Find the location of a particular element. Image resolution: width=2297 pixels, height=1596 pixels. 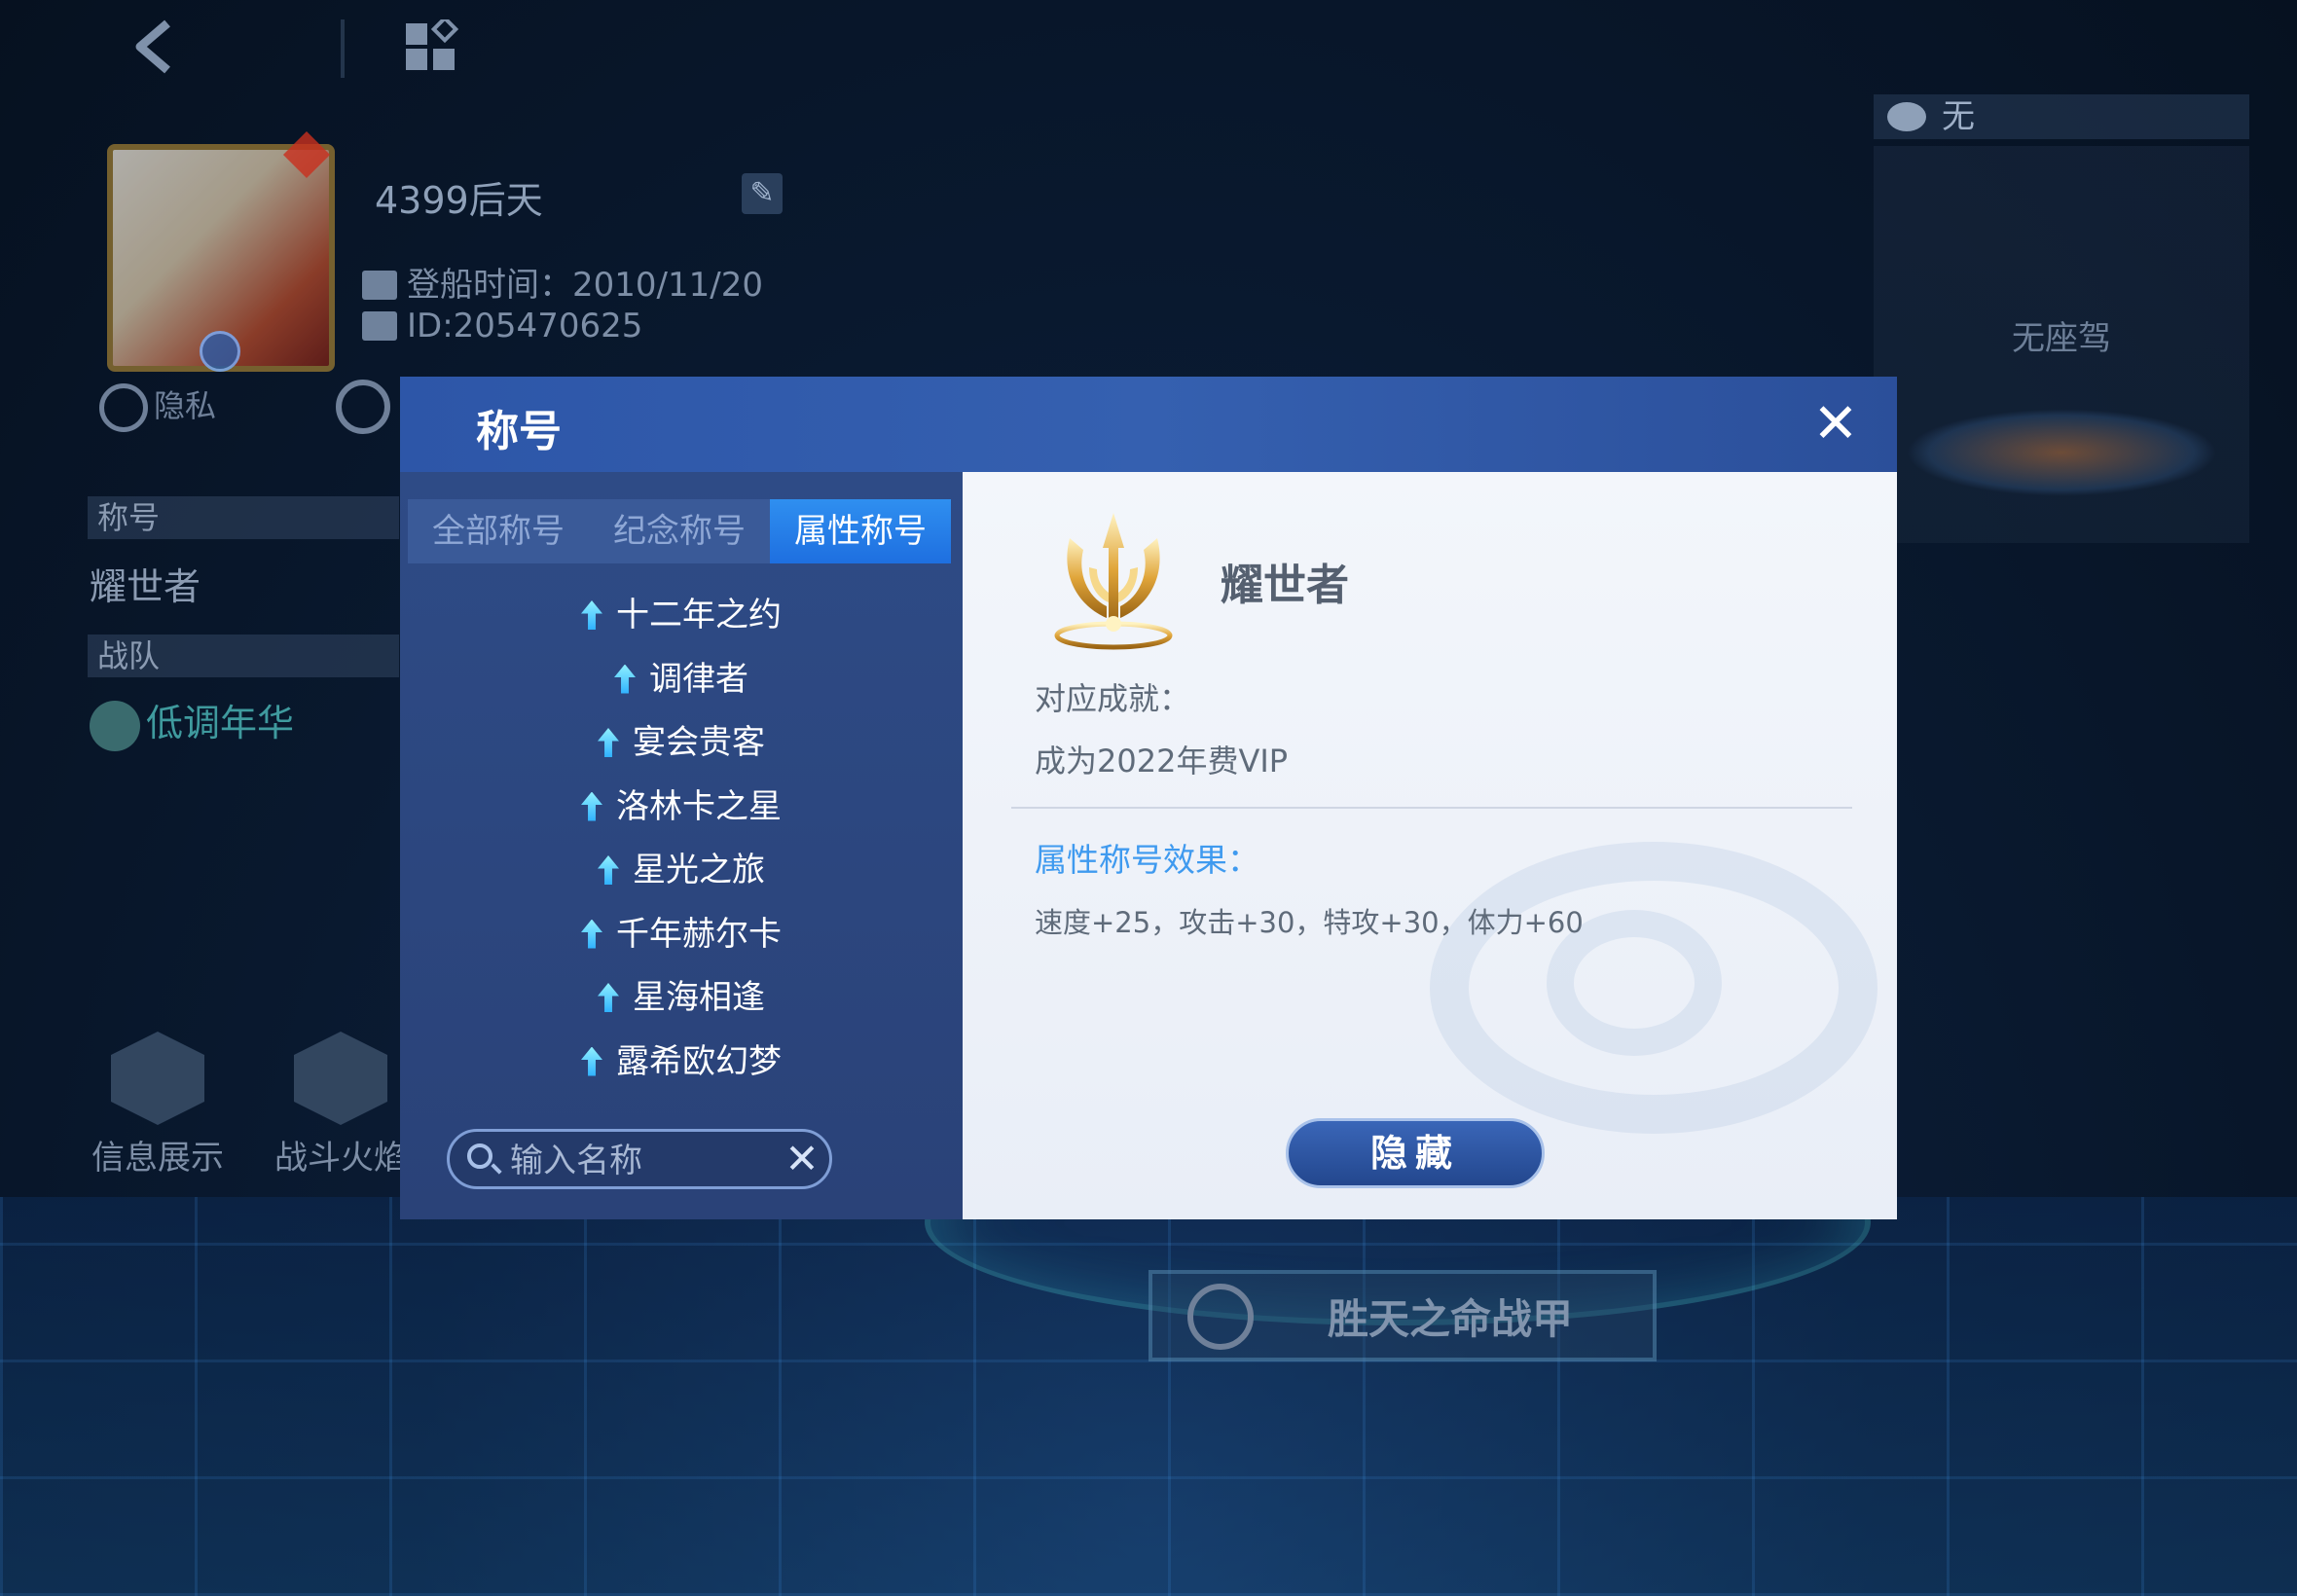

mount-header-text: 无 is located at coordinates (1959, 116).